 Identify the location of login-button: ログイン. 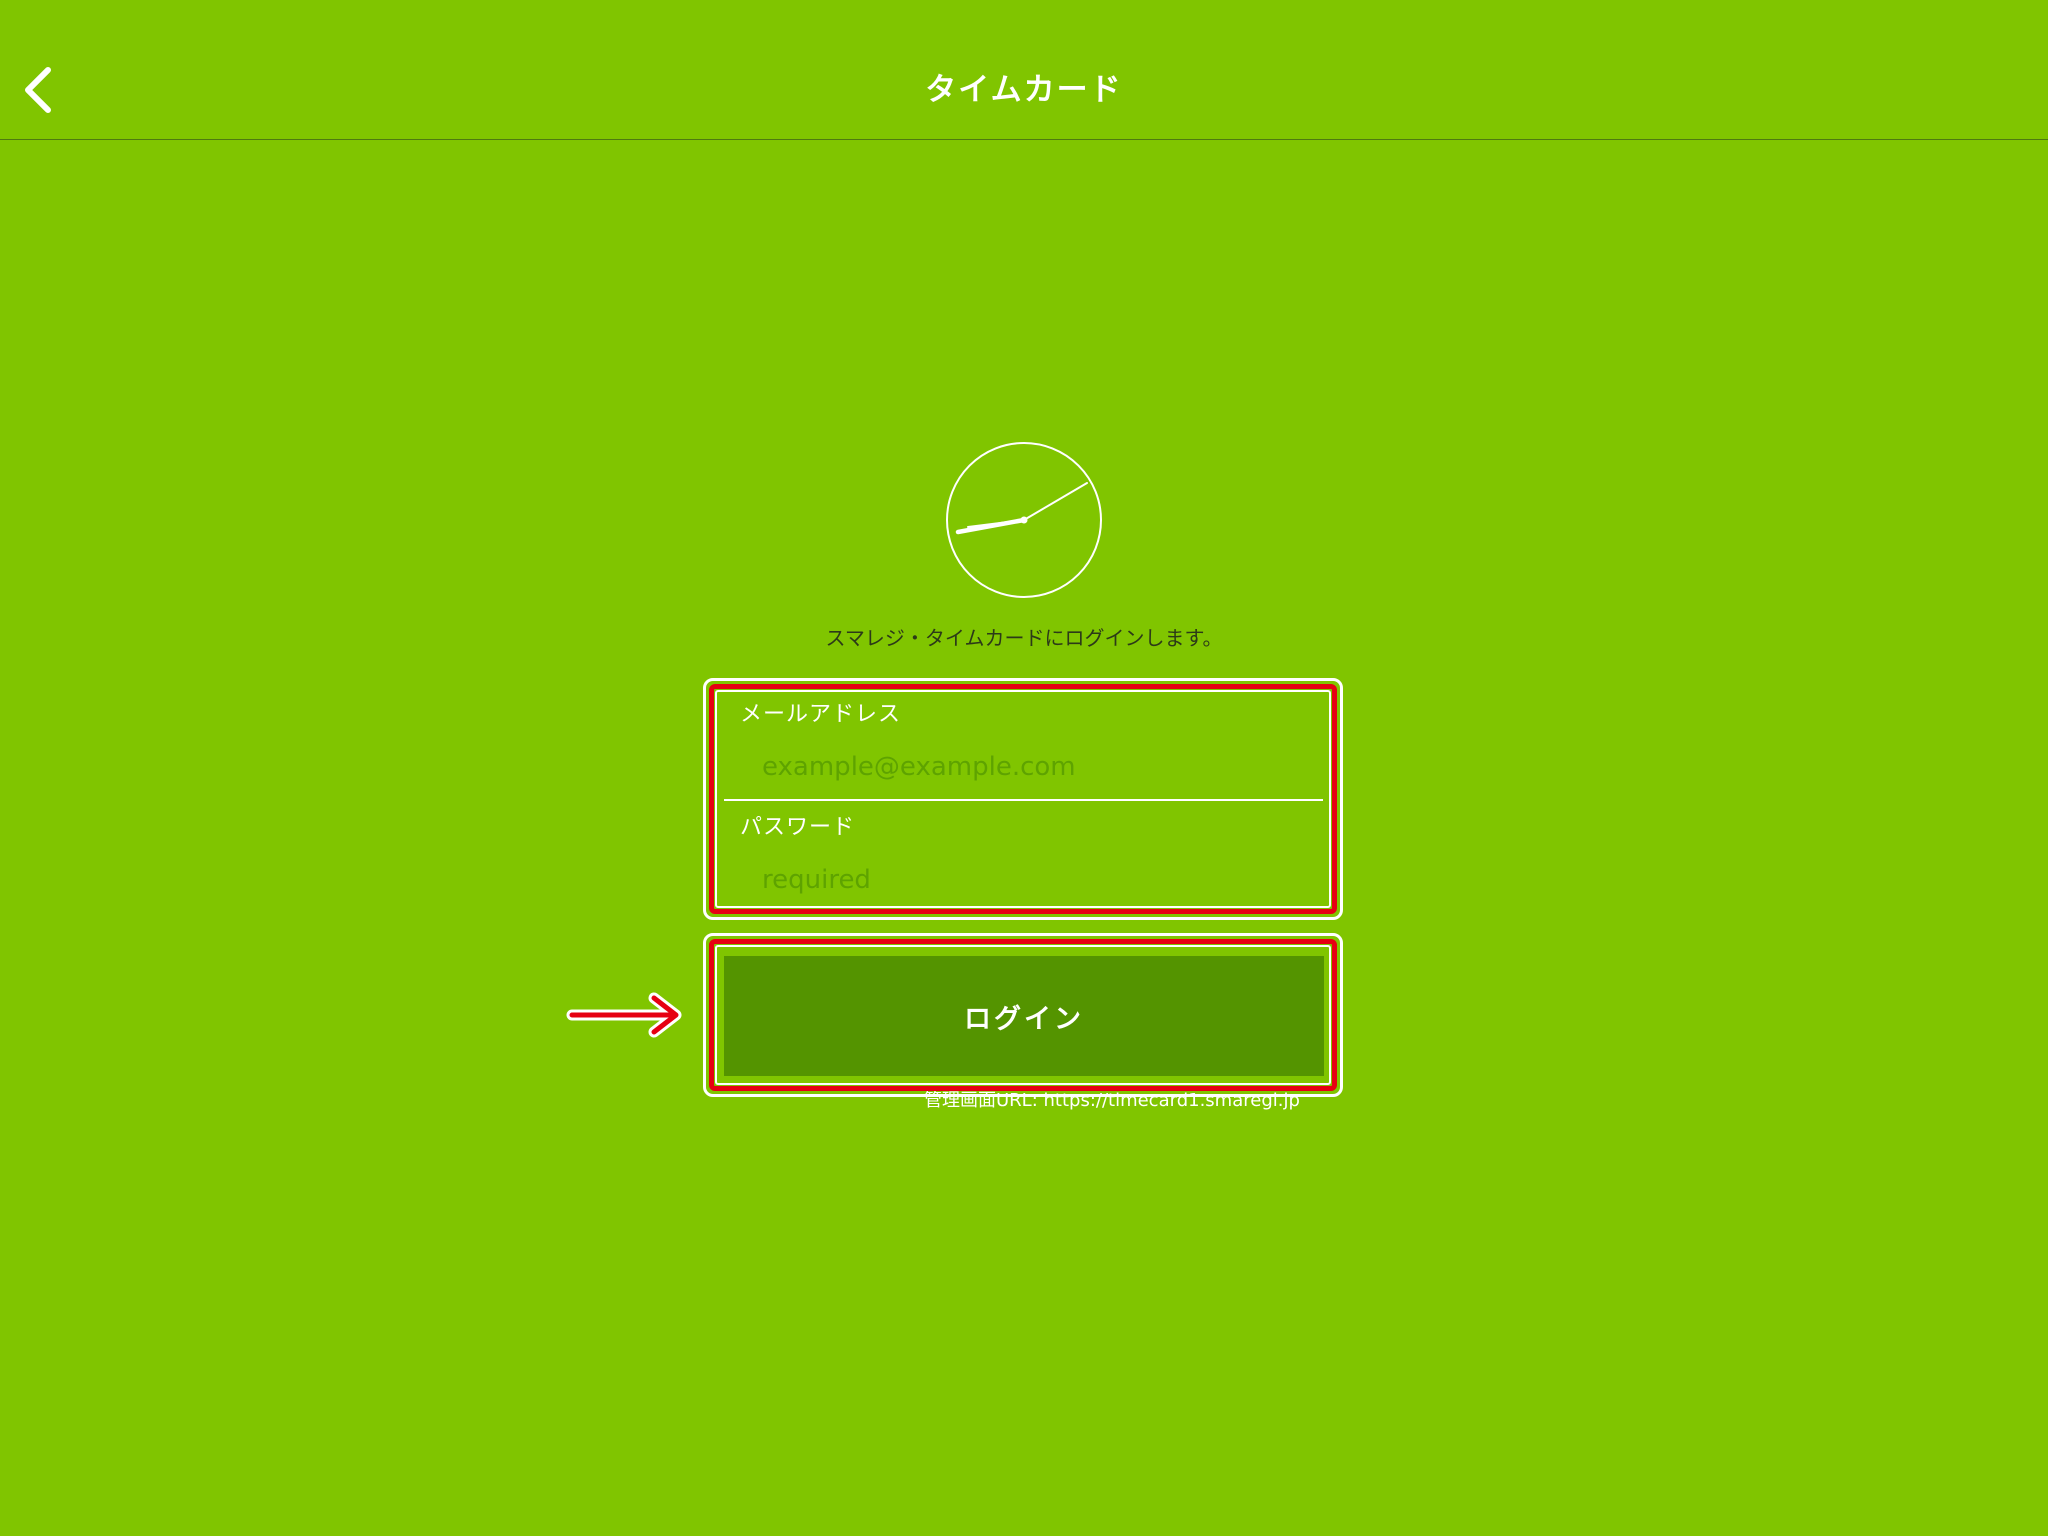
(1024, 1016).